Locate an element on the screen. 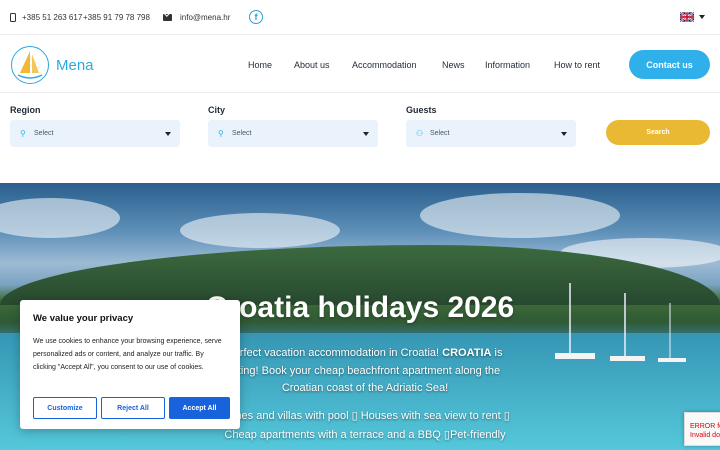 This screenshot has height=450, width=720. cookie-title: We value your privacy is located at coordinates (83, 318).